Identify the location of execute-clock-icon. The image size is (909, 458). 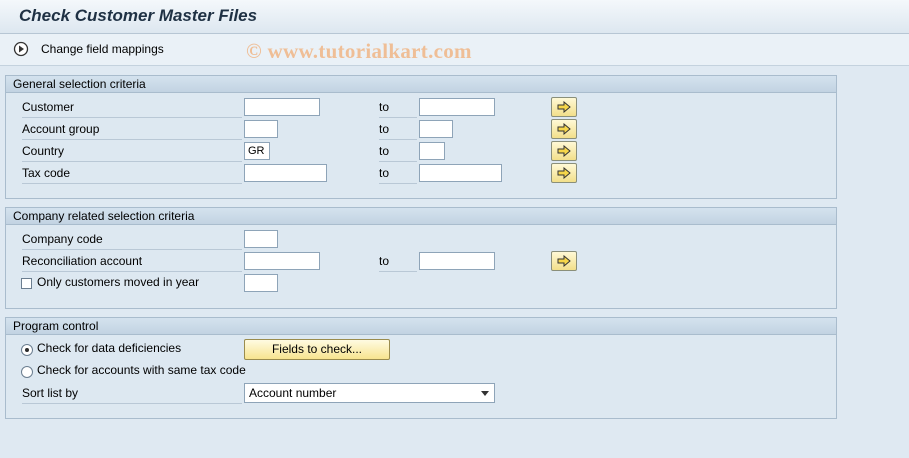
(21, 49).